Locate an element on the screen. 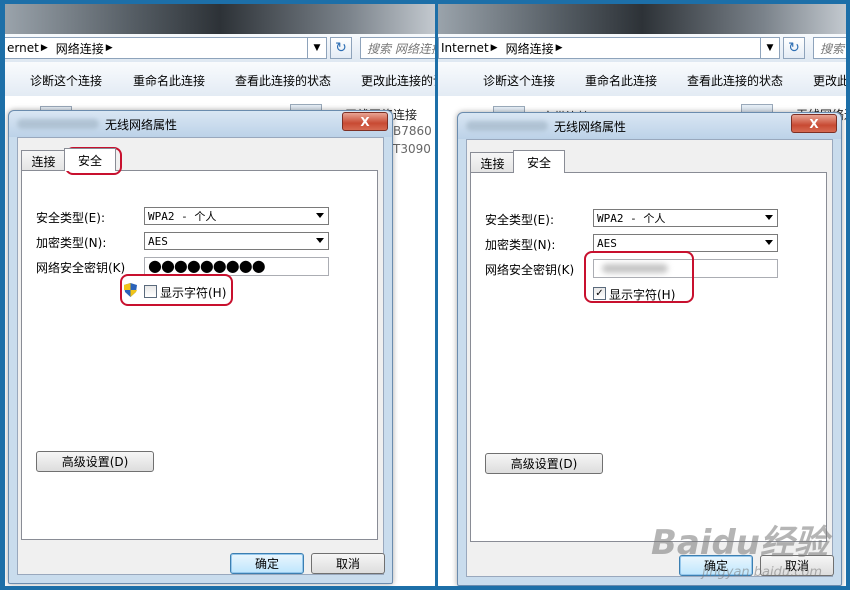  adapter-info-1: B7860 is located at coordinates (412, 131).